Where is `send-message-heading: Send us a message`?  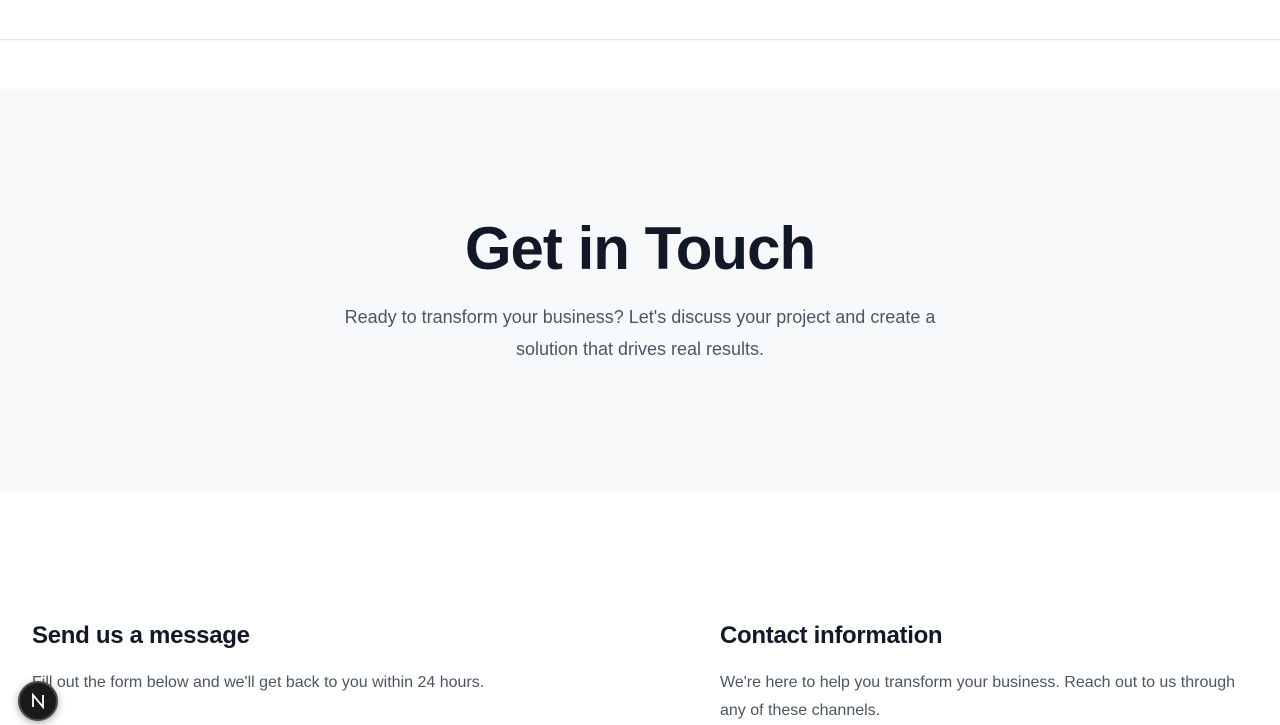
send-message-heading: Send us a message is located at coordinates (141, 635).